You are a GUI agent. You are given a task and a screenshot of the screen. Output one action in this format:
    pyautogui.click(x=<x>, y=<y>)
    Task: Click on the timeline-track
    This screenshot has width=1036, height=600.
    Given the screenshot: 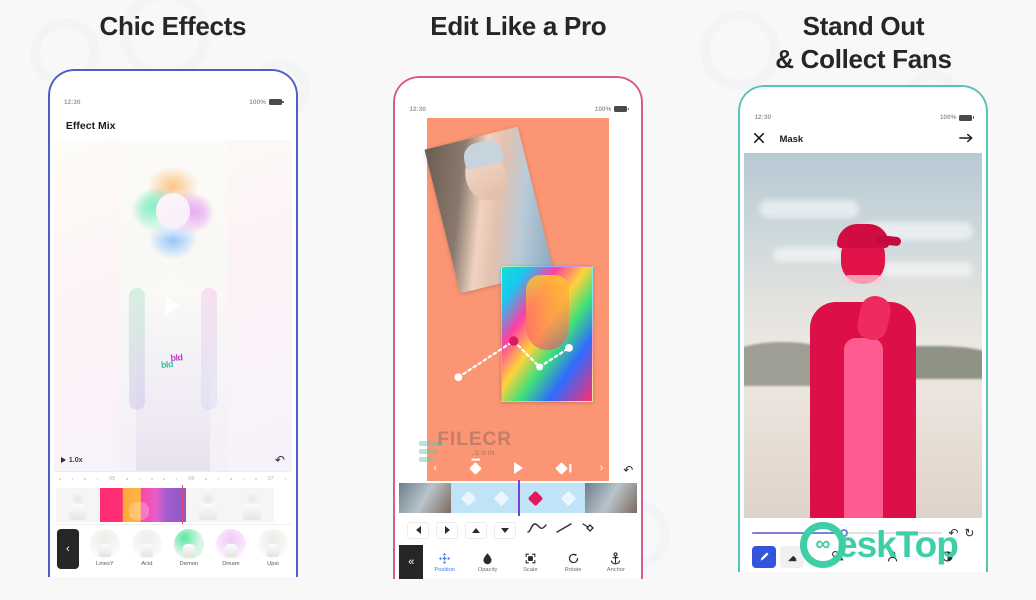 What is the action you would take?
    pyautogui.click(x=172, y=505)
    